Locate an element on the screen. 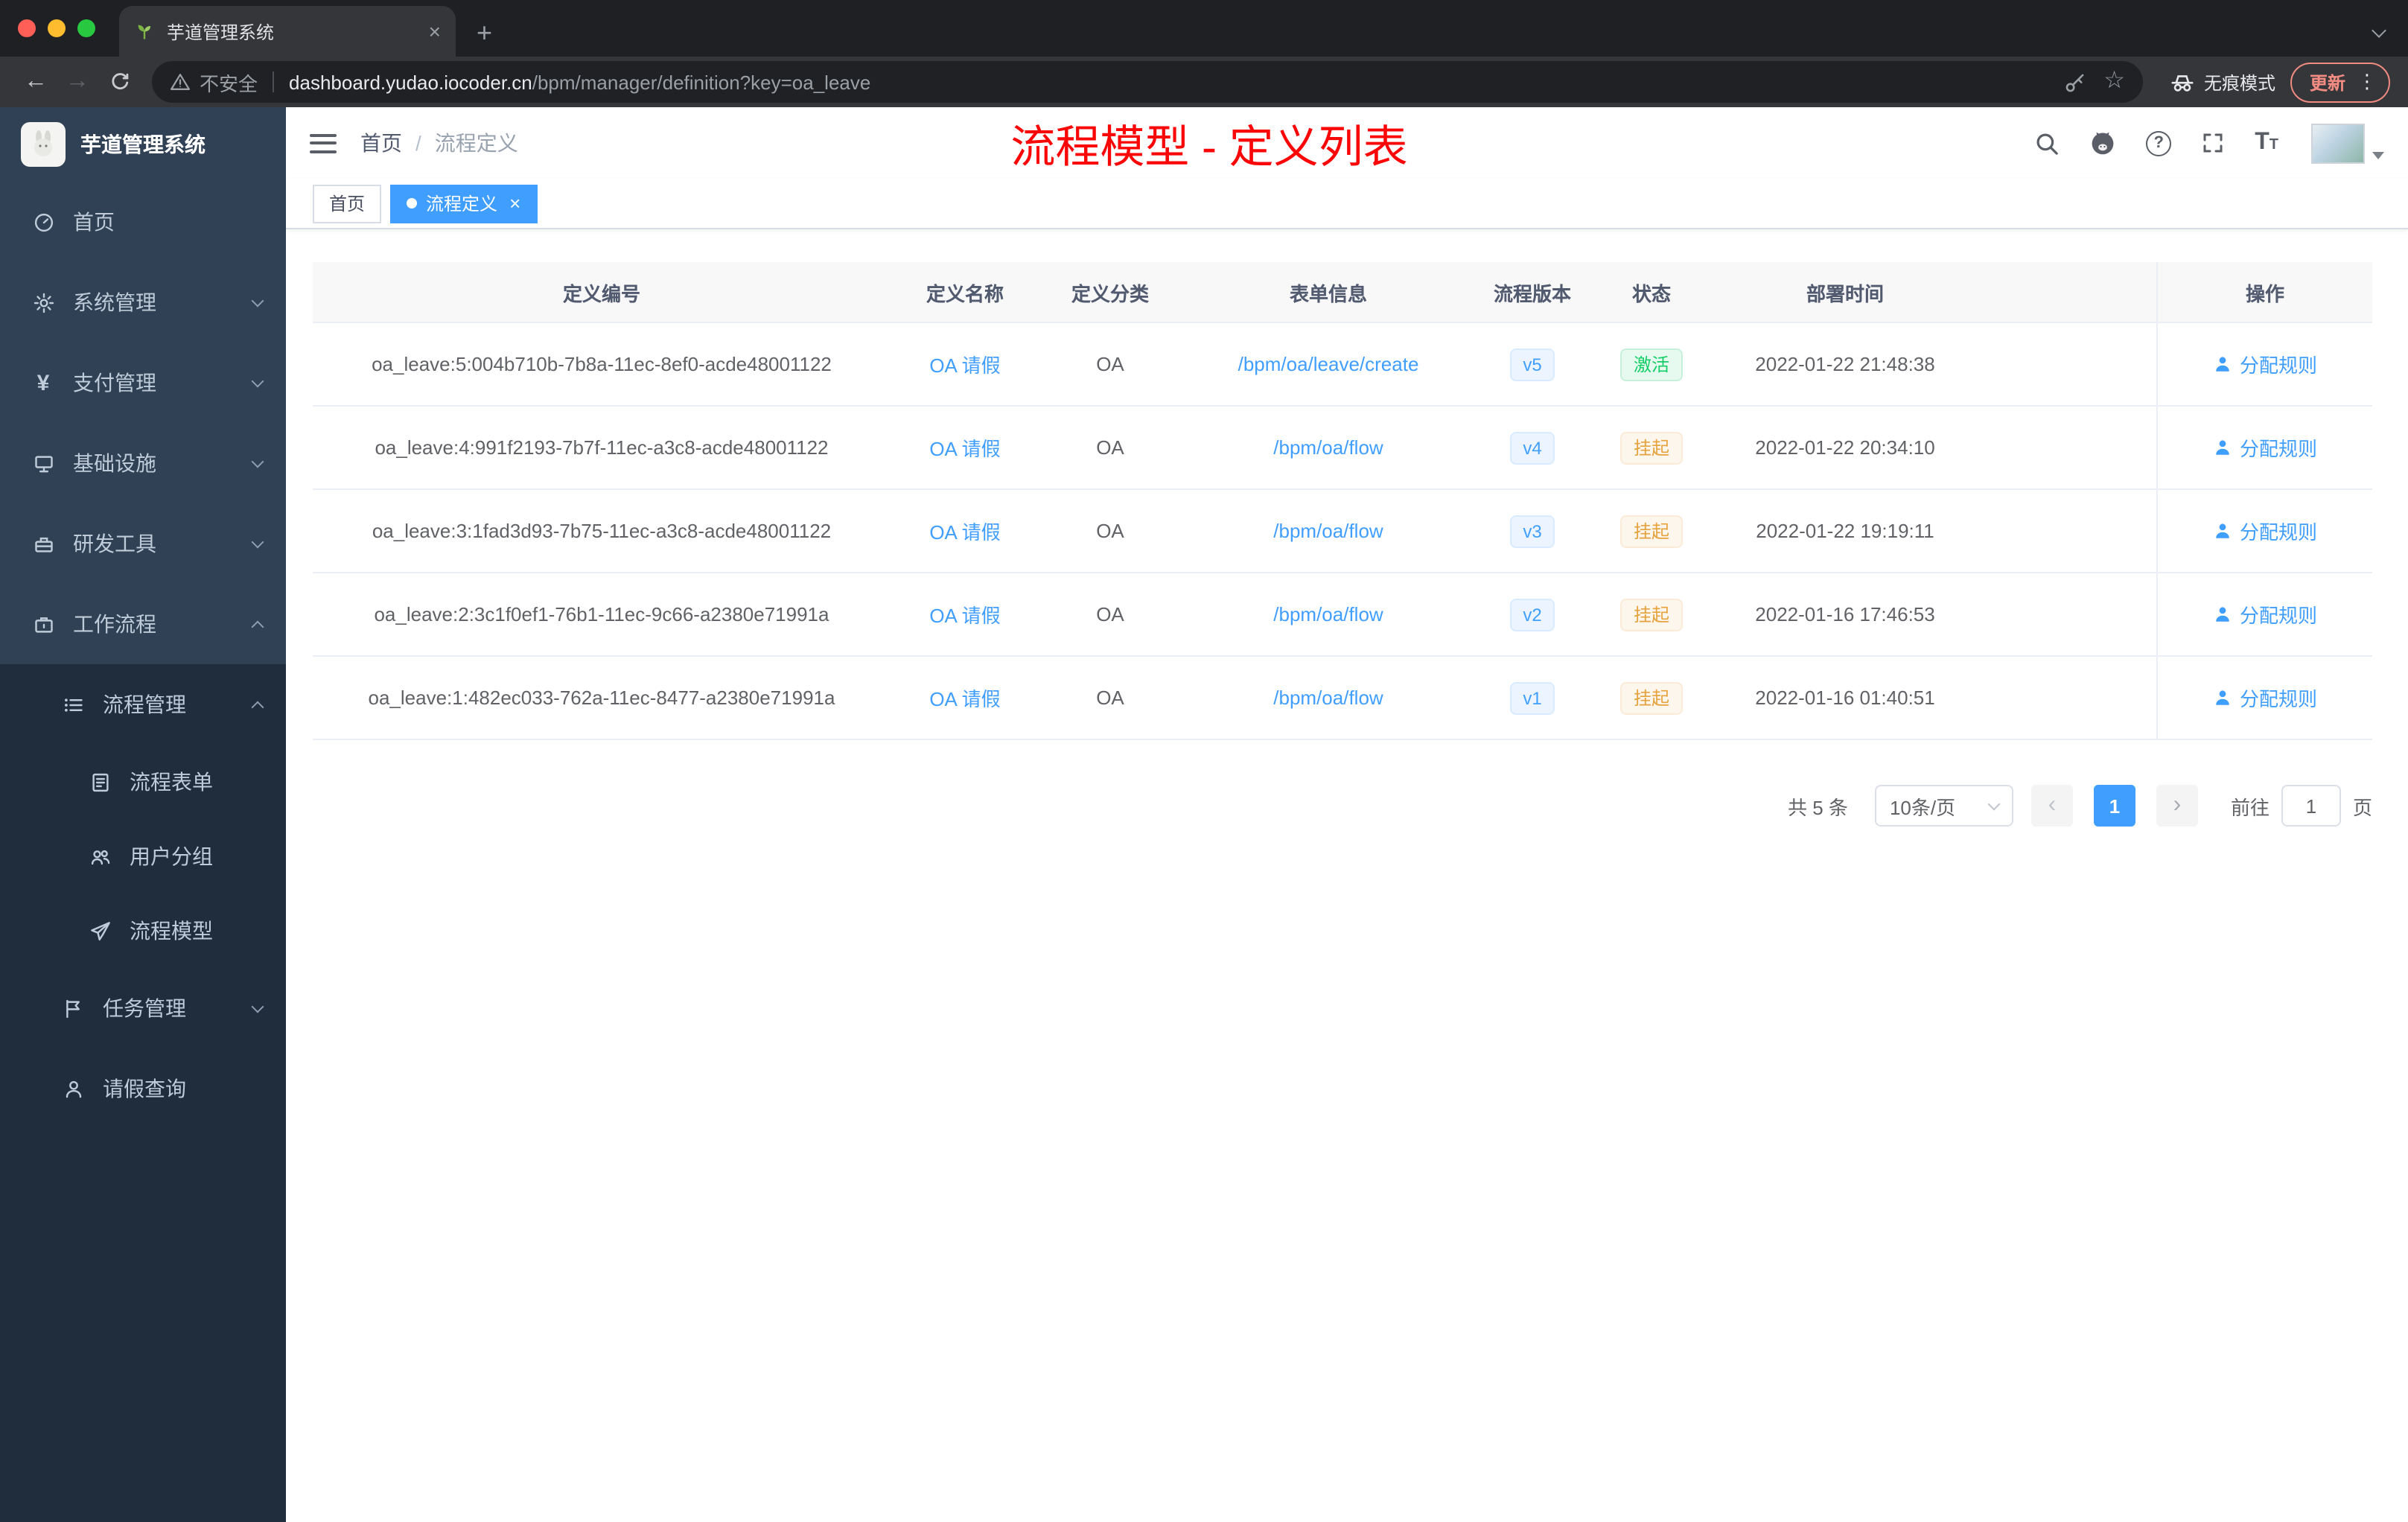 Image resolution: width=2408 pixels, height=1522 pixels. goto-page-input is located at coordinates (2311, 806).